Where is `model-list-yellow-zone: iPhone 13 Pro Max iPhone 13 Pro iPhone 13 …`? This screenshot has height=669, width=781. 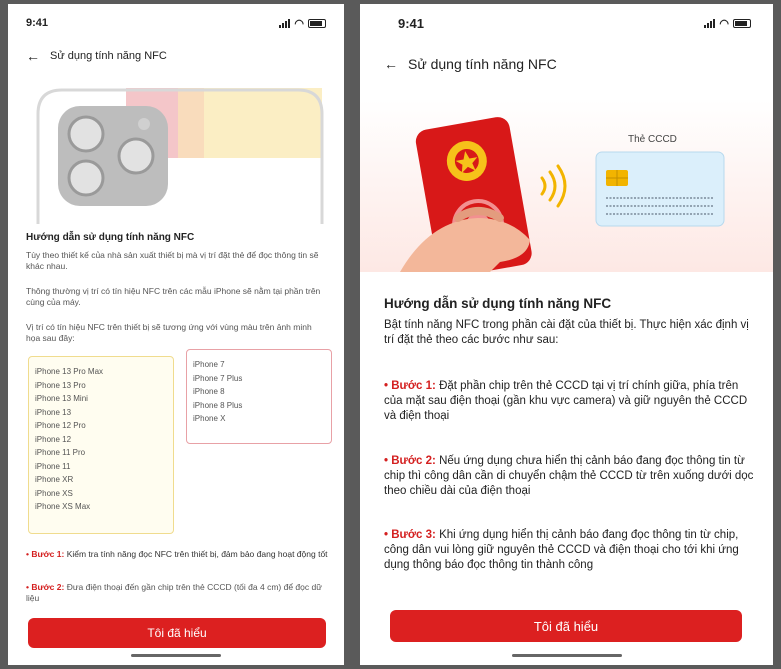
model-list-yellow-zone: iPhone 13 Pro Max iPhone 13 Pro iPhone 13 … is located at coordinates (101, 445).